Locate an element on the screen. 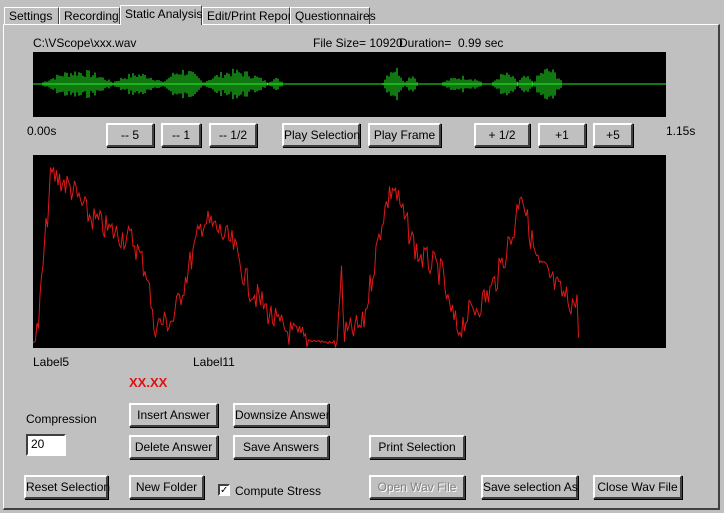  segment-label-b: Label11 is located at coordinates (214, 362).